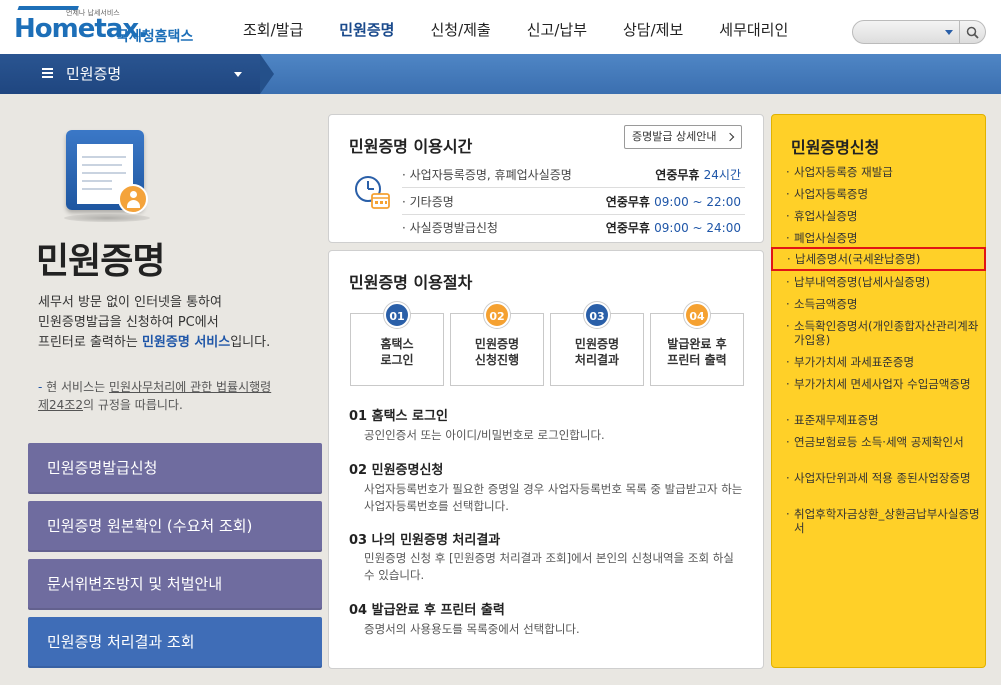 The height and width of the screenshot is (685, 1001). I want to click on procedure-heading: 04 발급완료 후 프린터 출력, so click(427, 610).